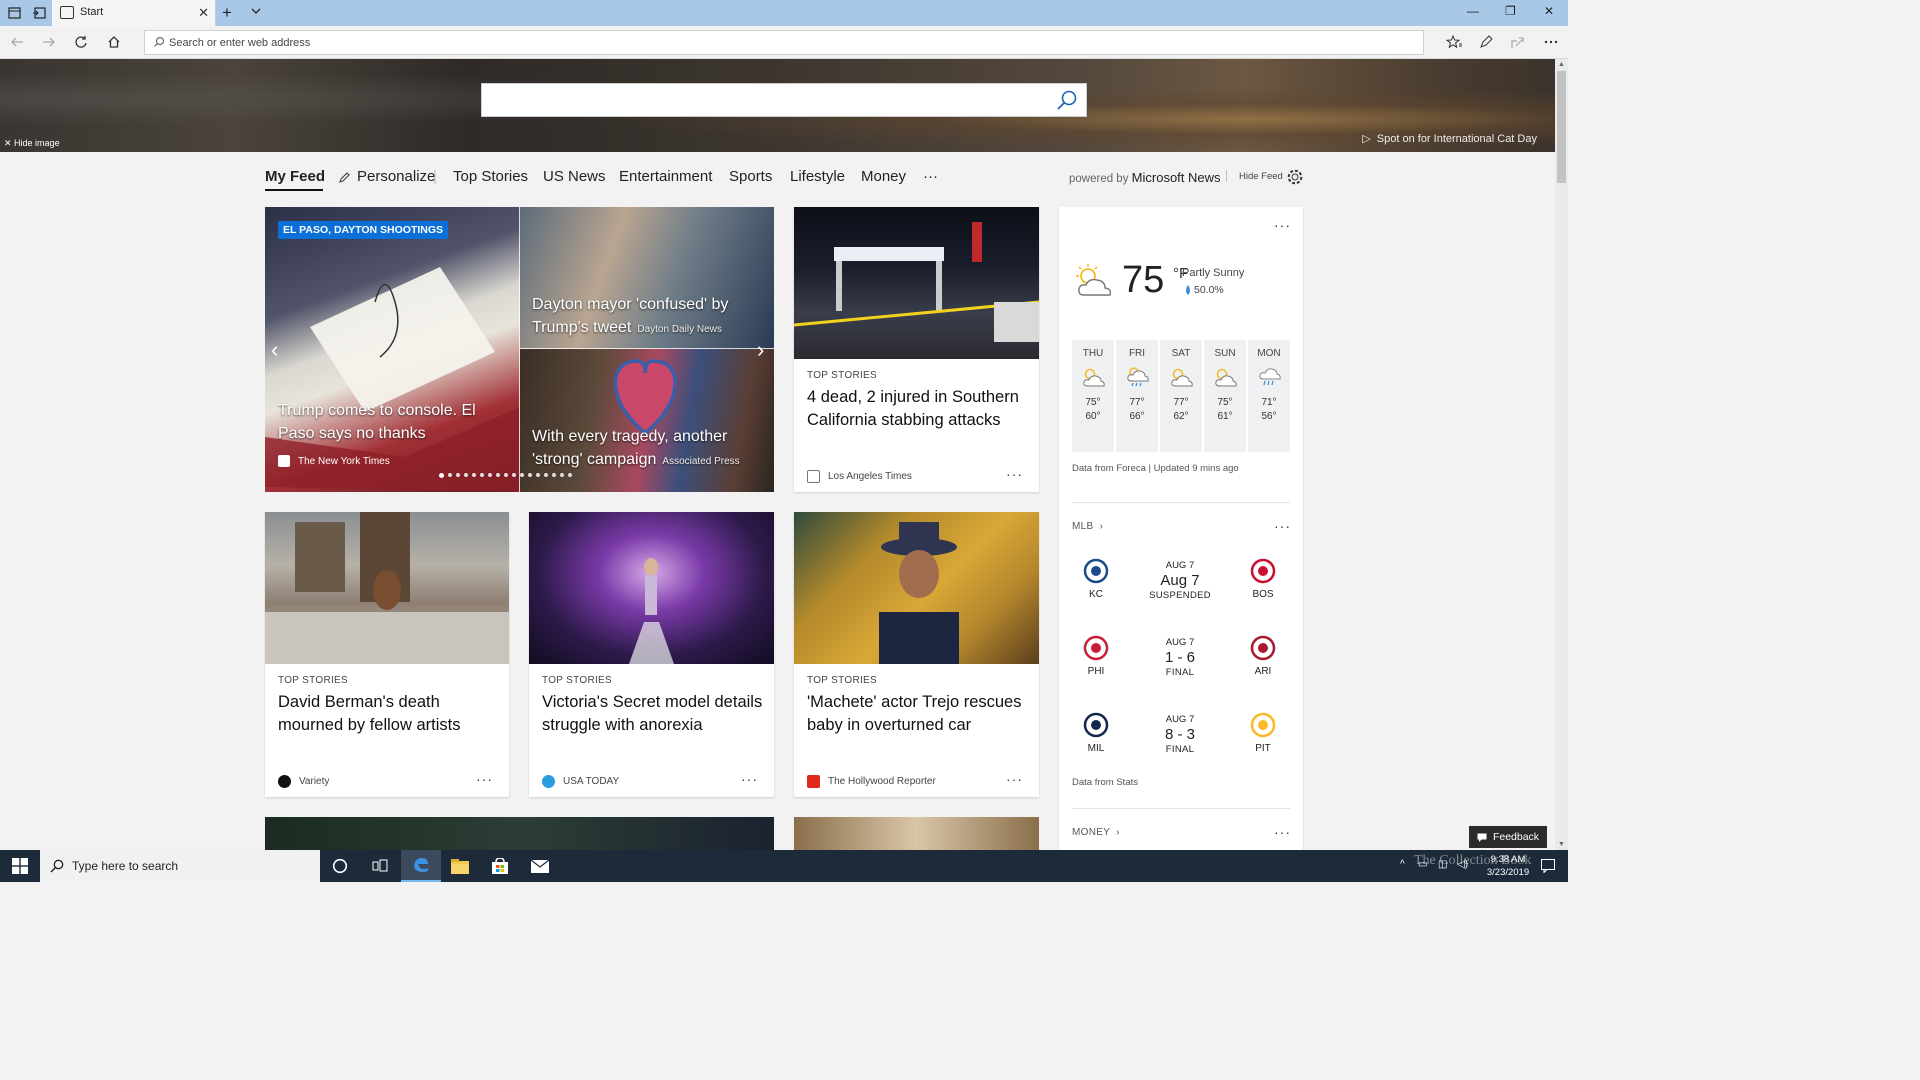  Describe the element at coordinates (1551, 42) in the screenshot. I see `settings-more-icon` at that location.